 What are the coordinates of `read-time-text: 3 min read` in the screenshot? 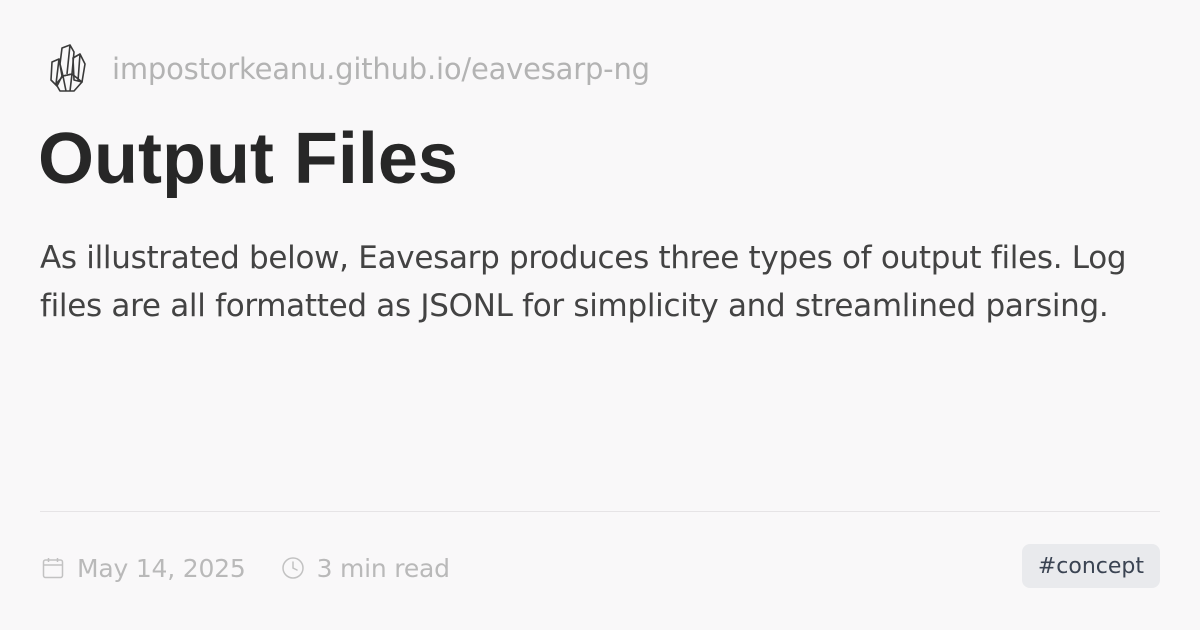 It's located at (383, 568).